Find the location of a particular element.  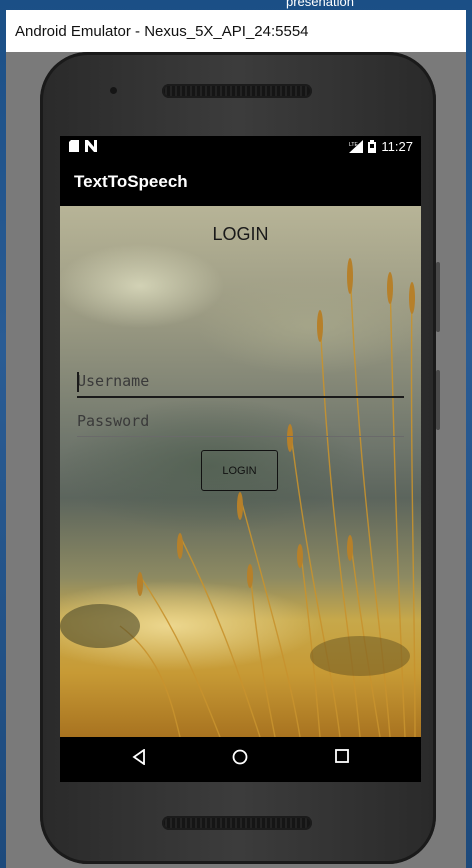

status-bar: LTE 11:27 is located at coordinates (240, 147).